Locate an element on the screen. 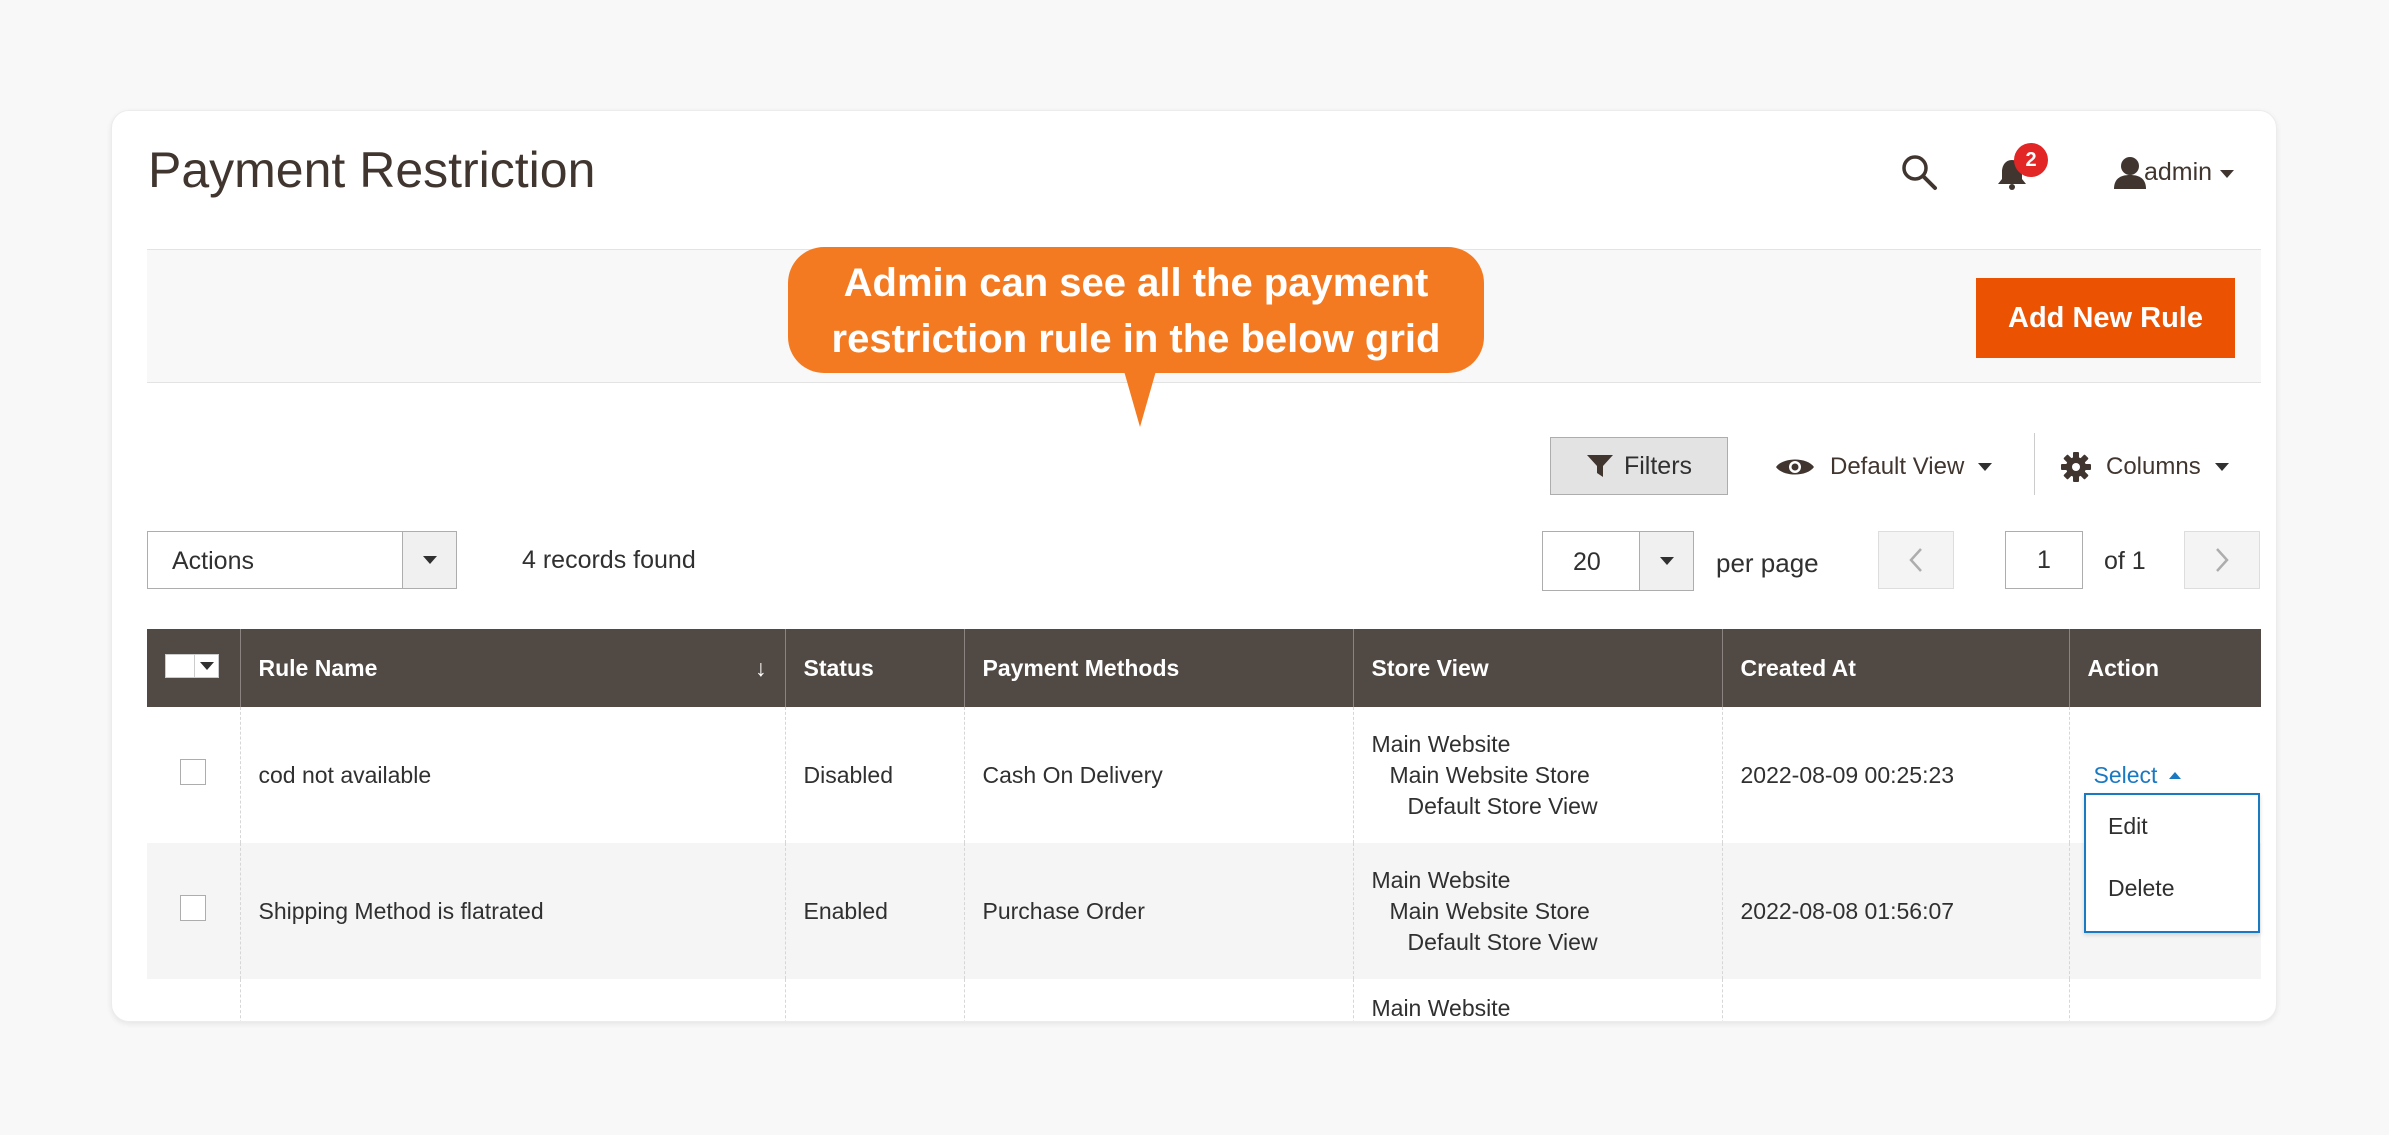 Image resolution: width=2389 pixels, height=1135 pixels. view-switcher: Default View is located at coordinates (1883, 467).